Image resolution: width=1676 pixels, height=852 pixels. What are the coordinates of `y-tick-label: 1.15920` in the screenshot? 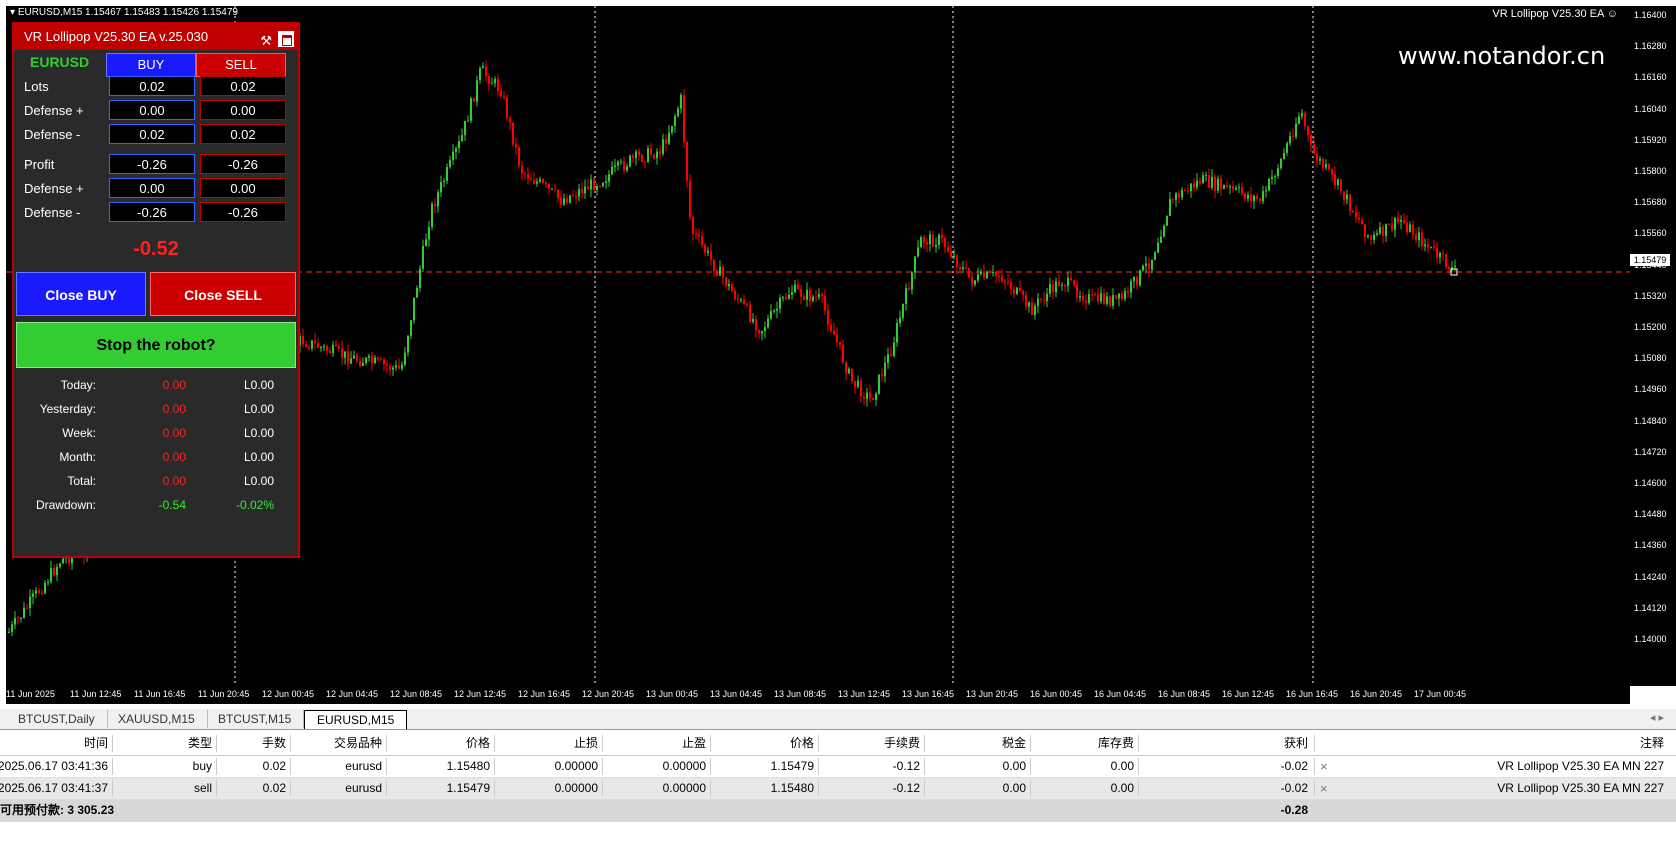 It's located at (1650, 139).